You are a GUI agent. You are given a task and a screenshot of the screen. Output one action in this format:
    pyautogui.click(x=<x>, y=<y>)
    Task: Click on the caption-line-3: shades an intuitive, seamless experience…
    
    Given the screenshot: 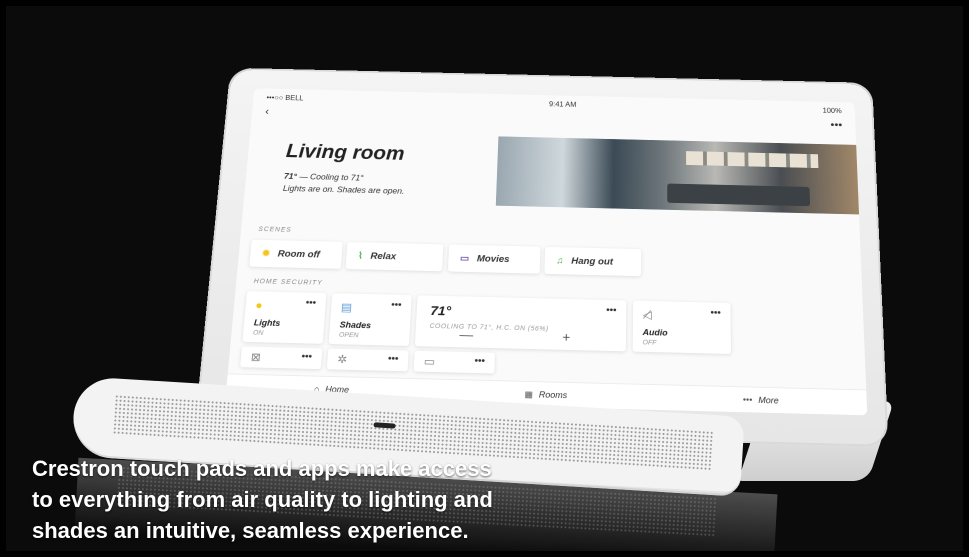 What is the action you would take?
    pyautogui.click(x=250, y=530)
    